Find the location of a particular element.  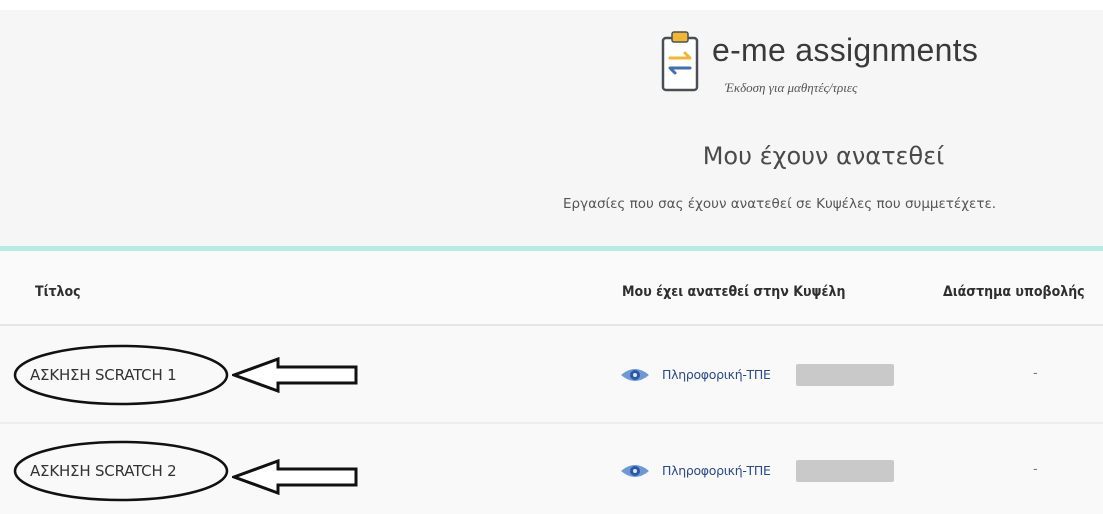

column-header-assigned-hive: Μου έχει ανατεθεί στην Κυψέλη is located at coordinates (733, 292).